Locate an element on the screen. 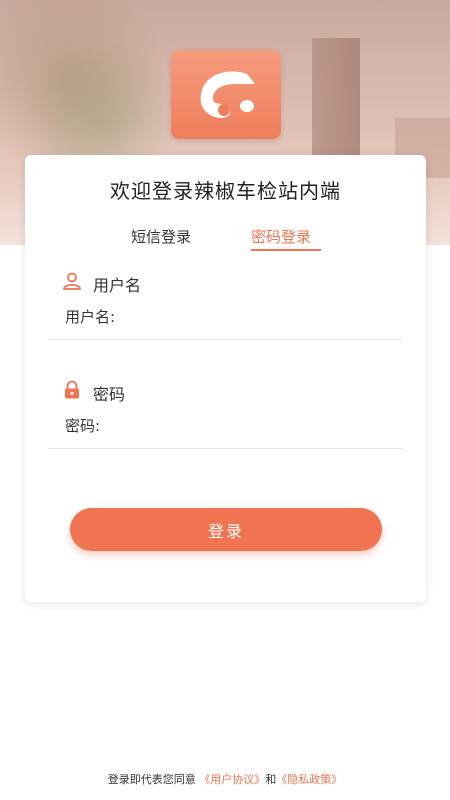  page-title: 欢迎登录辣椒车检站内端 is located at coordinates (225, 191).